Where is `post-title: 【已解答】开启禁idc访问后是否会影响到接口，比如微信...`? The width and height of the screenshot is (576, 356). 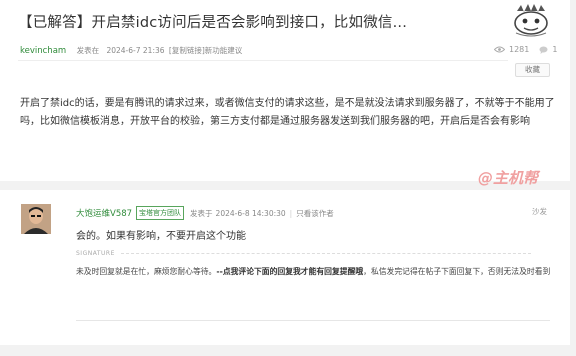 post-title: 【已解答】开启禁idc访问后是否会影响到接口，比如微信... is located at coordinates (213, 23).